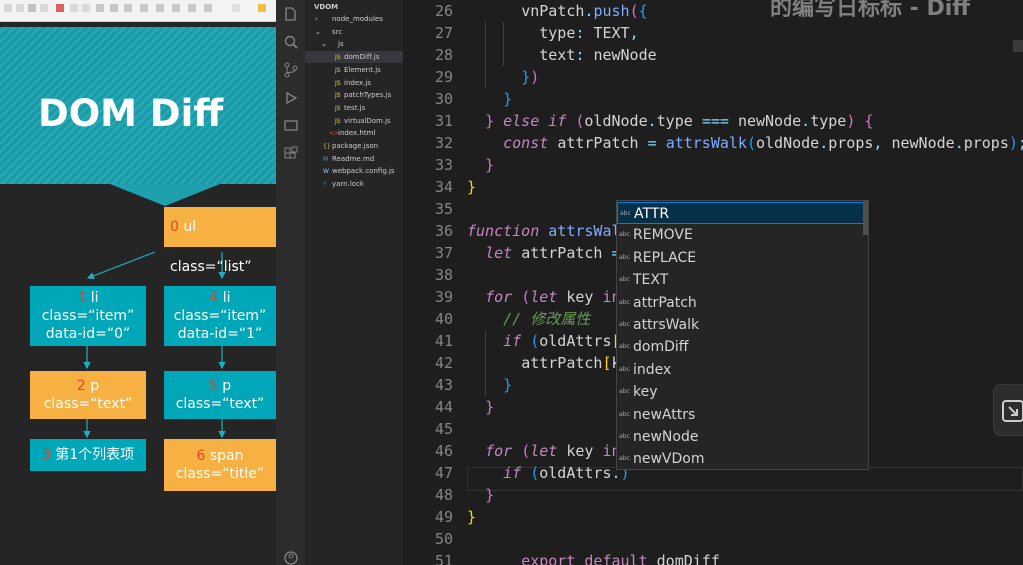  I want to click on suggest-item: abc domDiff, so click(742, 347).